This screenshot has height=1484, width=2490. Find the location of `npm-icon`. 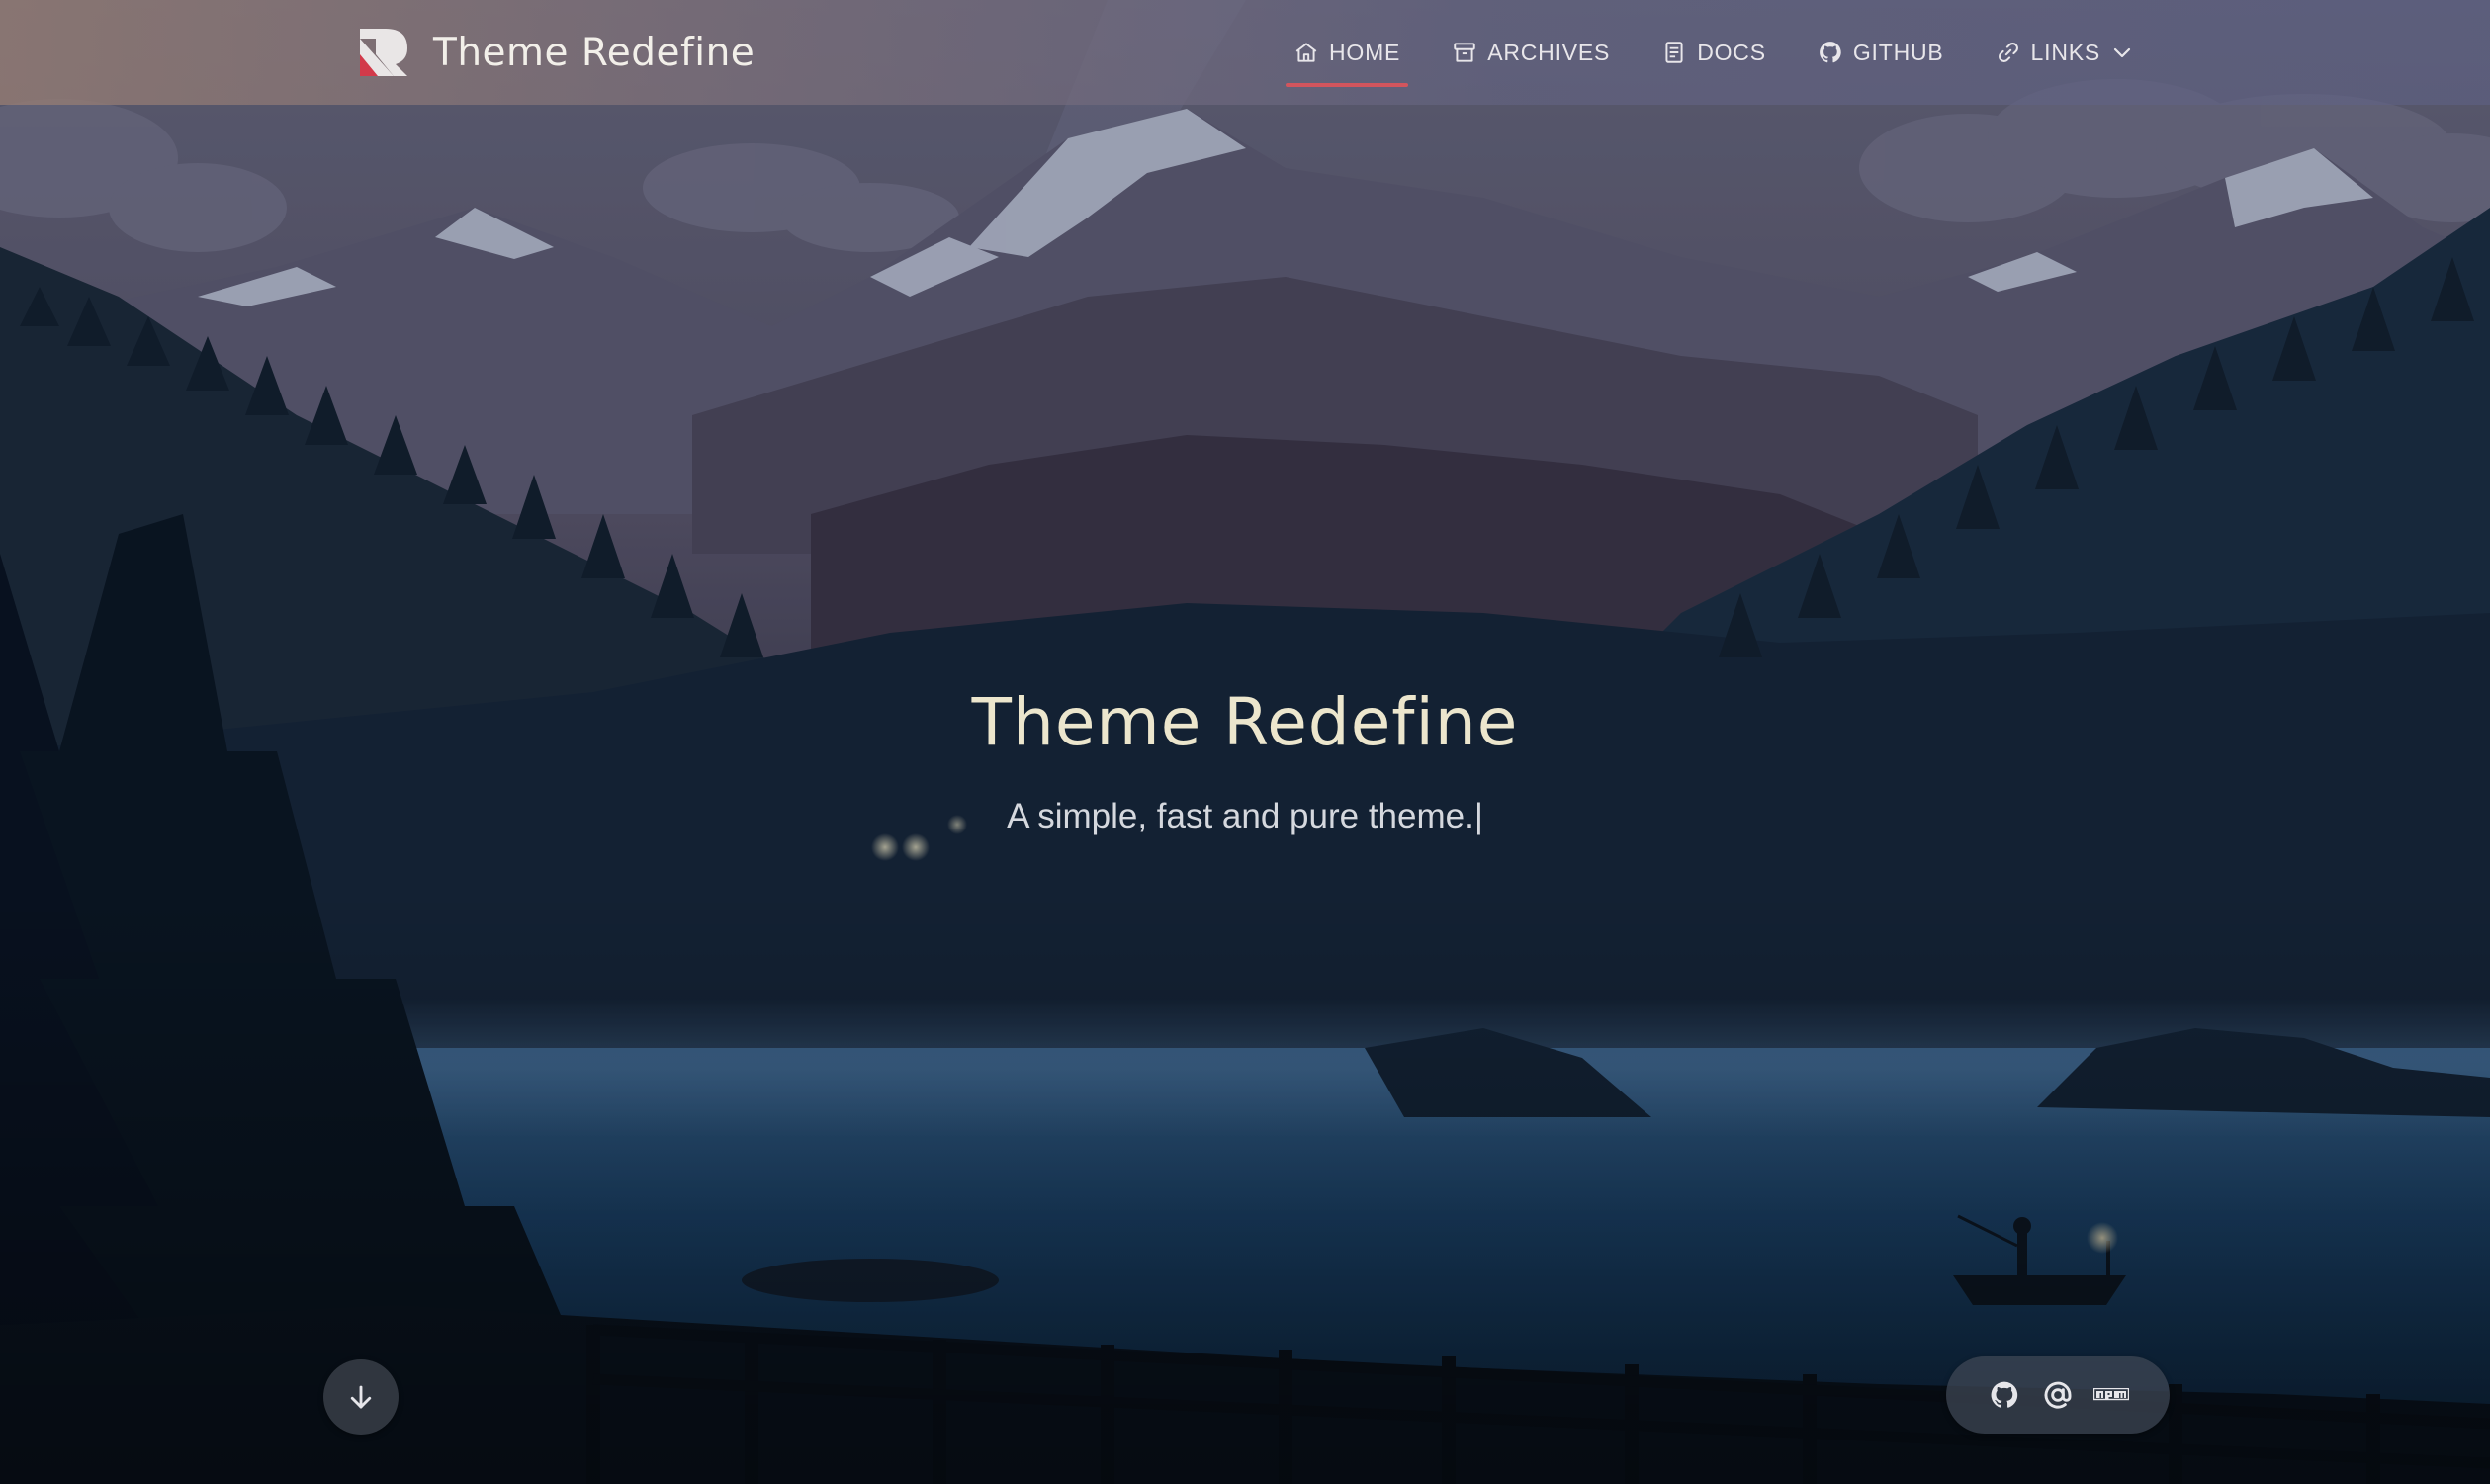

npm-icon is located at coordinates (2111, 1394).